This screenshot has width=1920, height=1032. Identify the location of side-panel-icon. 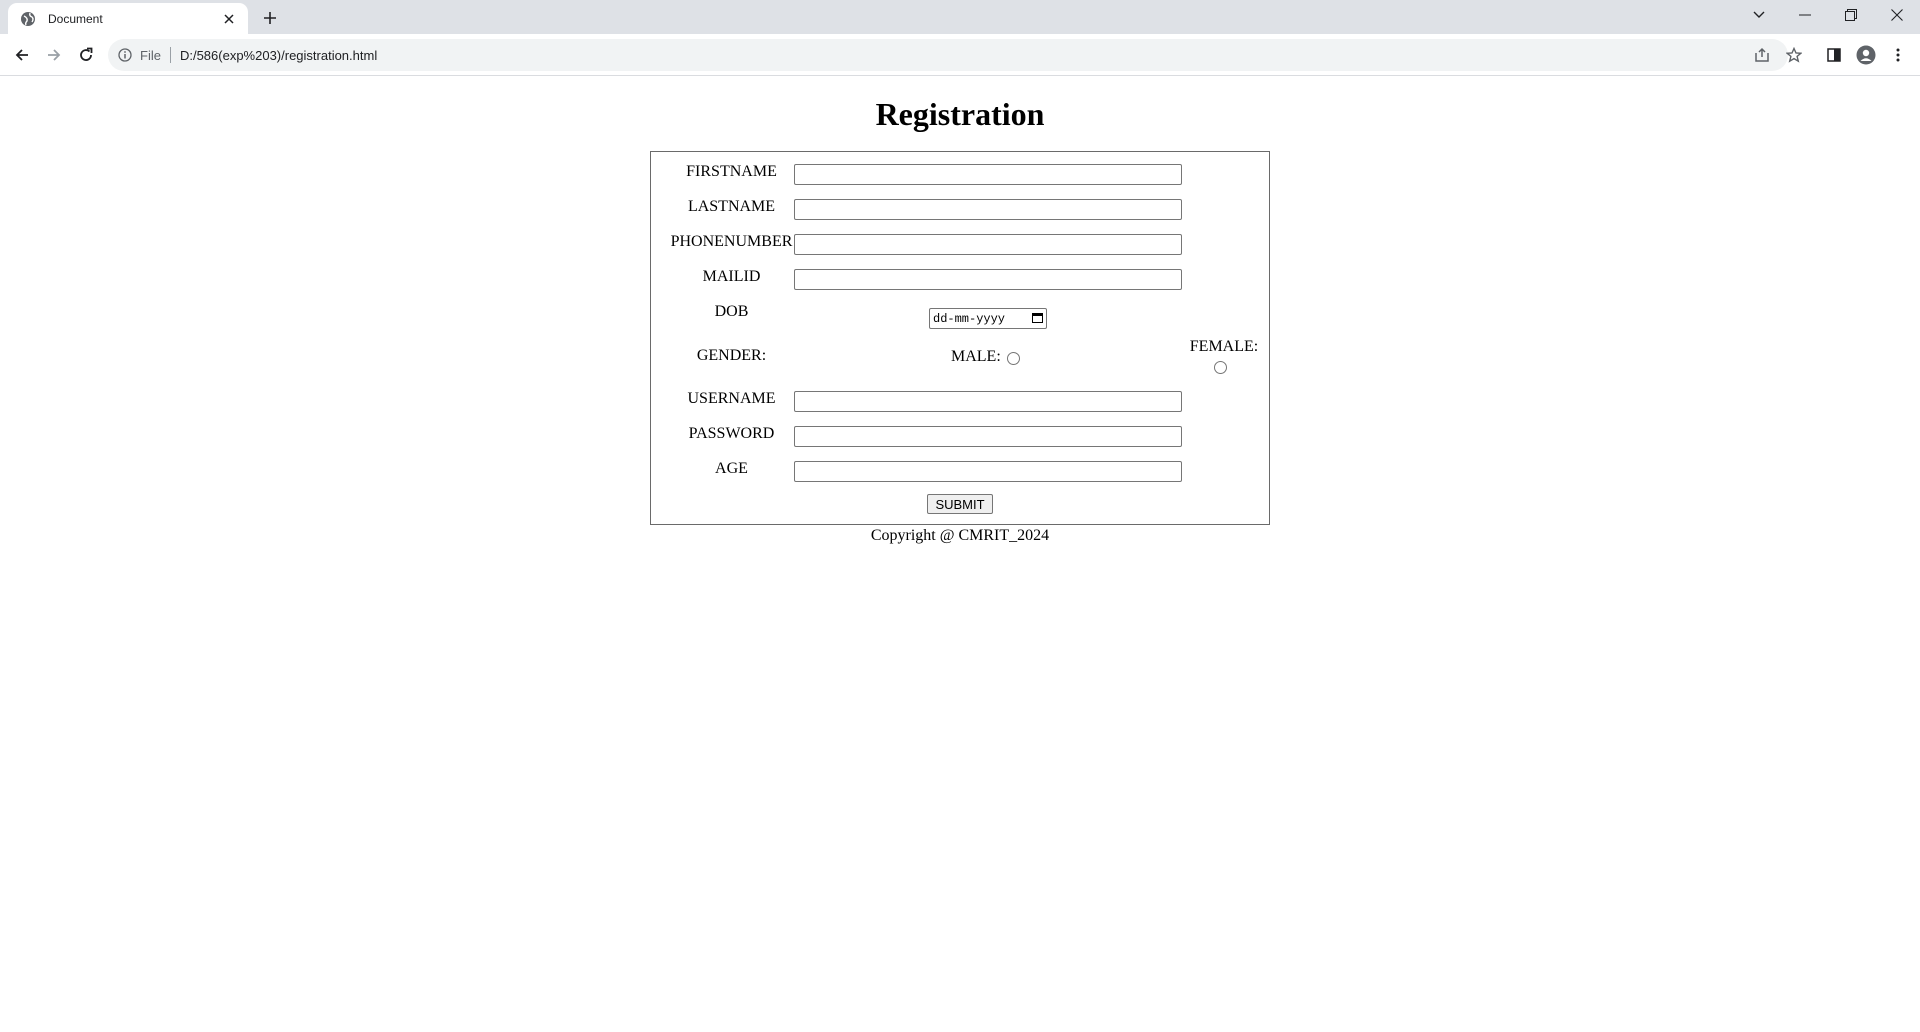
(1834, 55).